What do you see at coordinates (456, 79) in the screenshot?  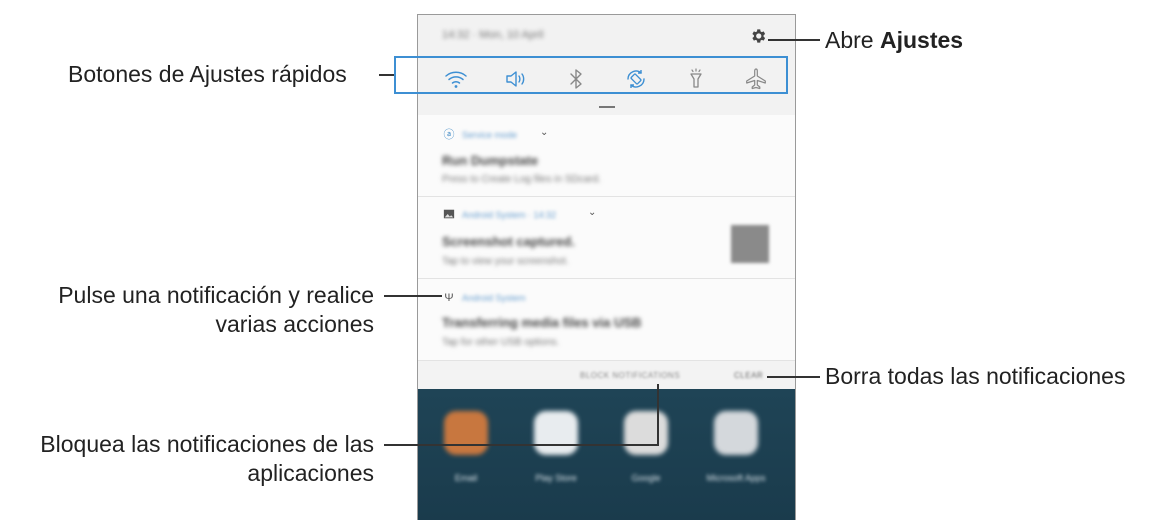 I see `wifi-icon` at bounding box center [456, 79].